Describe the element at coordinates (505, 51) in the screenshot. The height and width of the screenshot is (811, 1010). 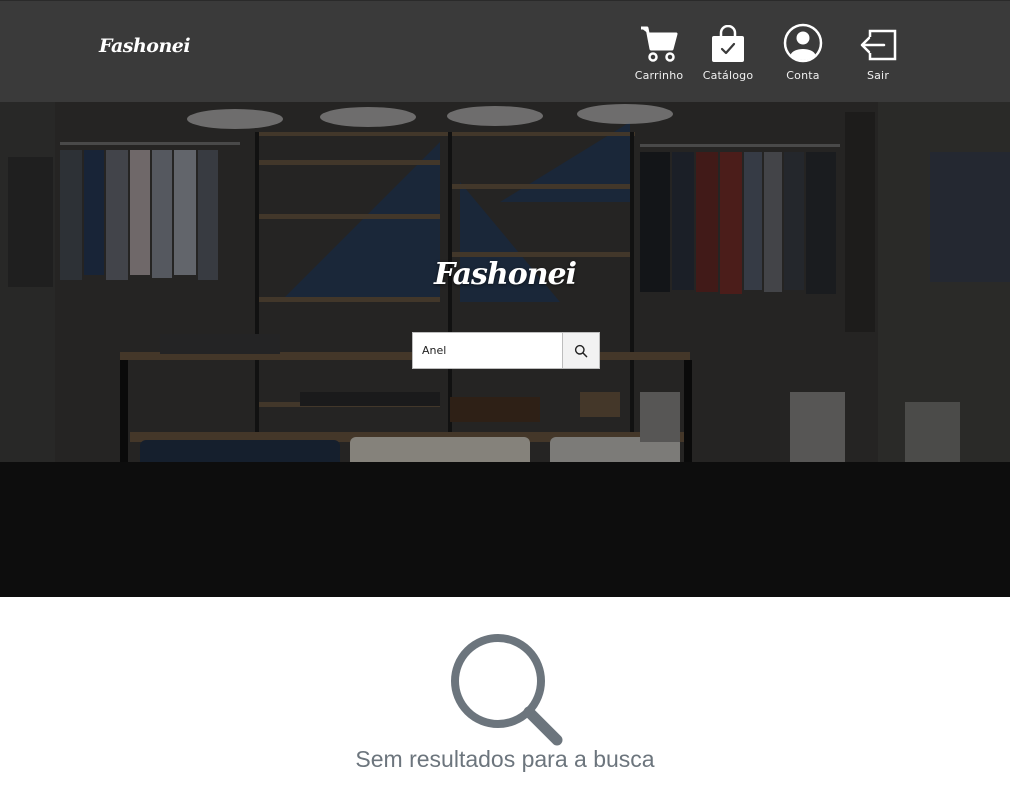
I see `top-navbar: Fashonei Carrinho Catálogo Conta Sair` at that location.